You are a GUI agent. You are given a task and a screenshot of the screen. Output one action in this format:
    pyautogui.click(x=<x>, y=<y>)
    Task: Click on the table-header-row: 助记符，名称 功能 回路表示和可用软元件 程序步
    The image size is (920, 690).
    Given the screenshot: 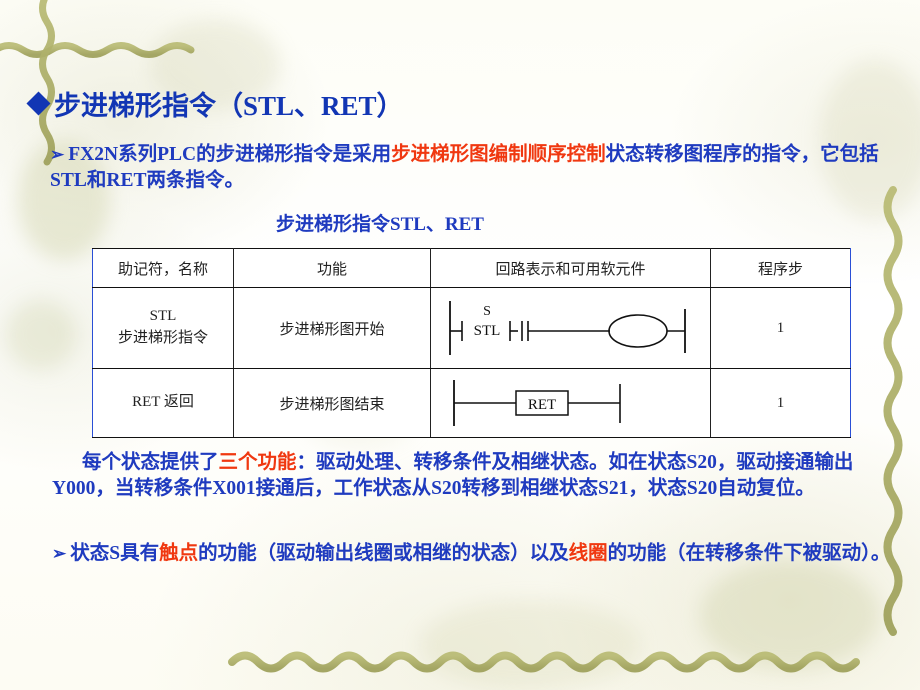 What is the action you would take?
    pyautogui.click(x=471, y=268)
    